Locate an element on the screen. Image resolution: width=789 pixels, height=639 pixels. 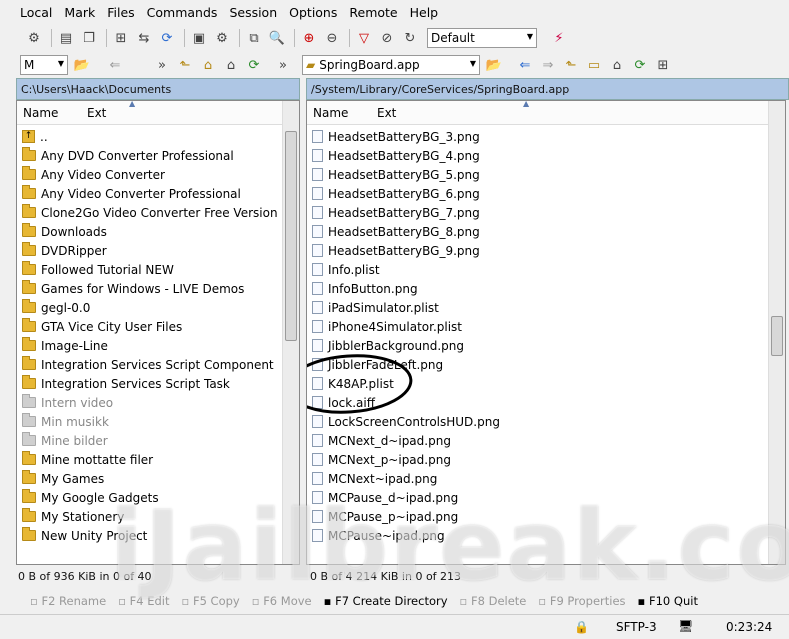
filter-icon: ▽ is located at coordinates (364, 38).